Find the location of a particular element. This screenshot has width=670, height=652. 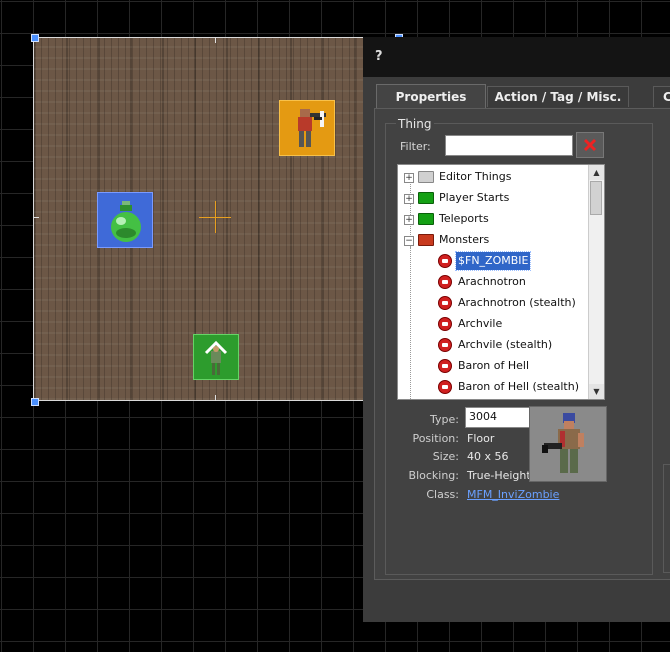

thing-sprite-preview is located at coordinates (568, 444).